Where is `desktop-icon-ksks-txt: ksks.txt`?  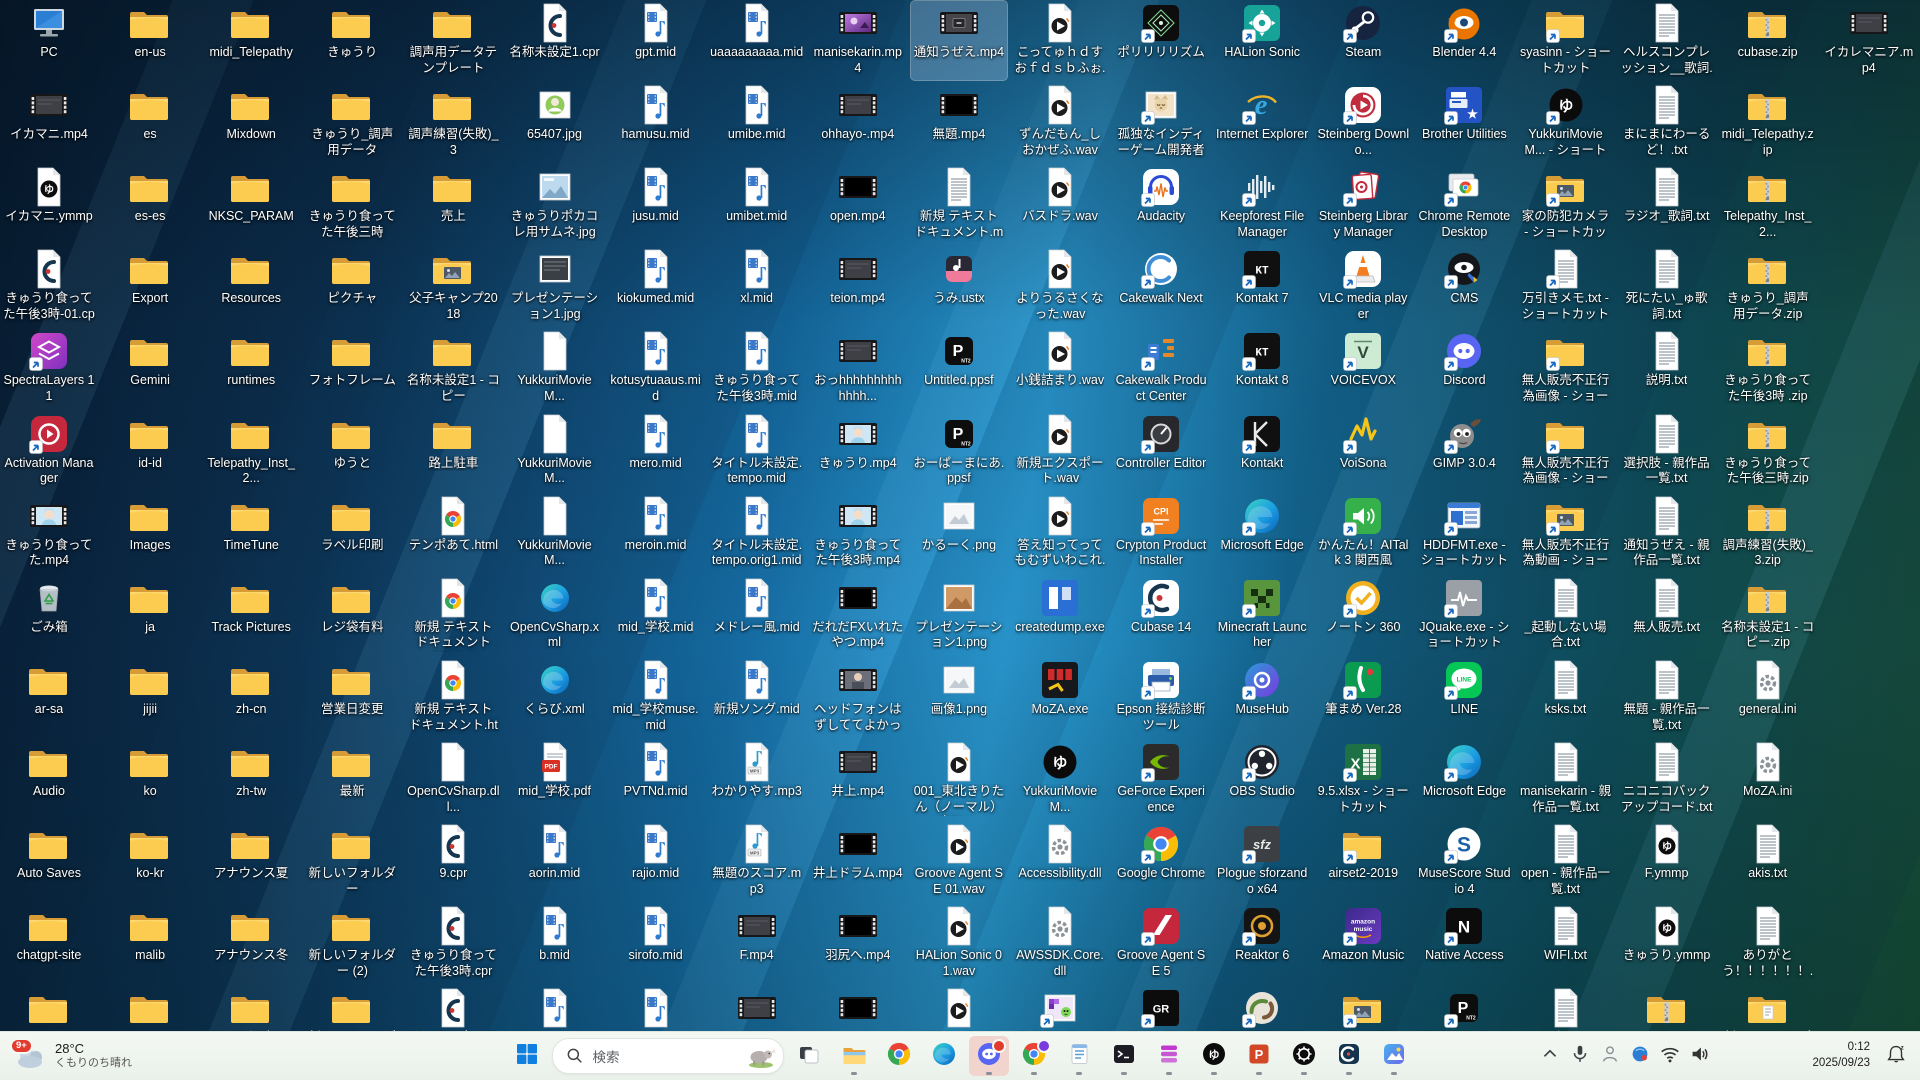
desktop-icon-ksks-txt: ksks.txt is located at coordinates (1566, 697).